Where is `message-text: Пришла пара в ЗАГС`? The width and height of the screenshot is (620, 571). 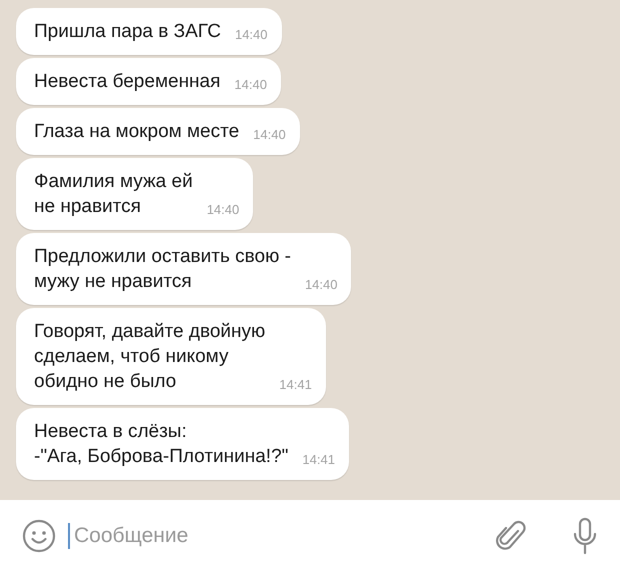
message-text: Пришла пара в ЗАГС is located at coordinates (127, 32).